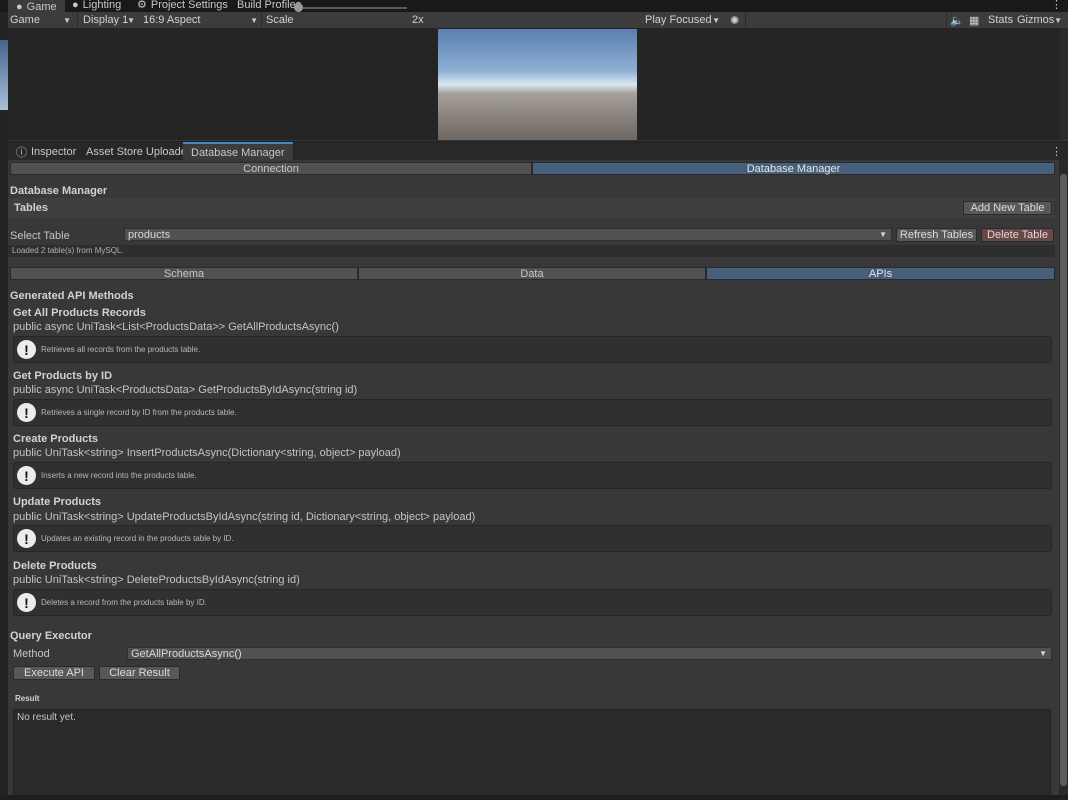  What do you see at coordinates (31, 654) in the screenshot?
I see `method-label: Method` at bounding box center [31, 654].